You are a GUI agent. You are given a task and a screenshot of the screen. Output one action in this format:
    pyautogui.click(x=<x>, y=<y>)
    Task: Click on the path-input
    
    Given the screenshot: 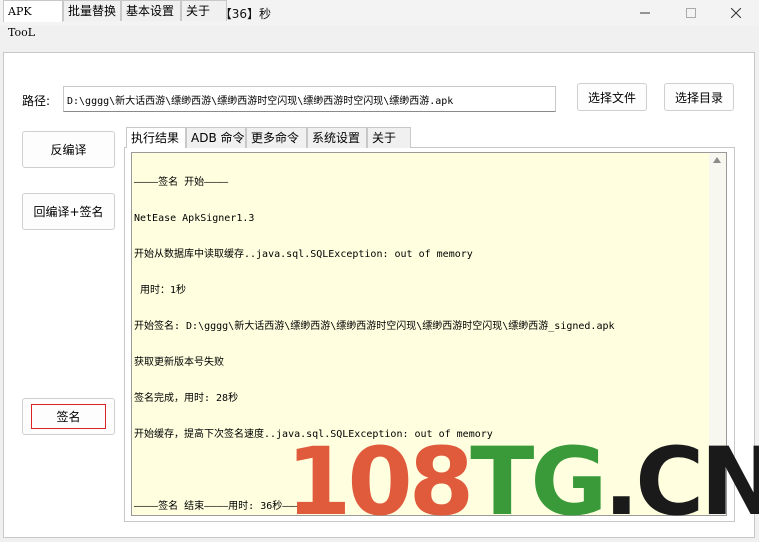 What is the action you would take?
    pyautogui.click(x=309, y=99)
    